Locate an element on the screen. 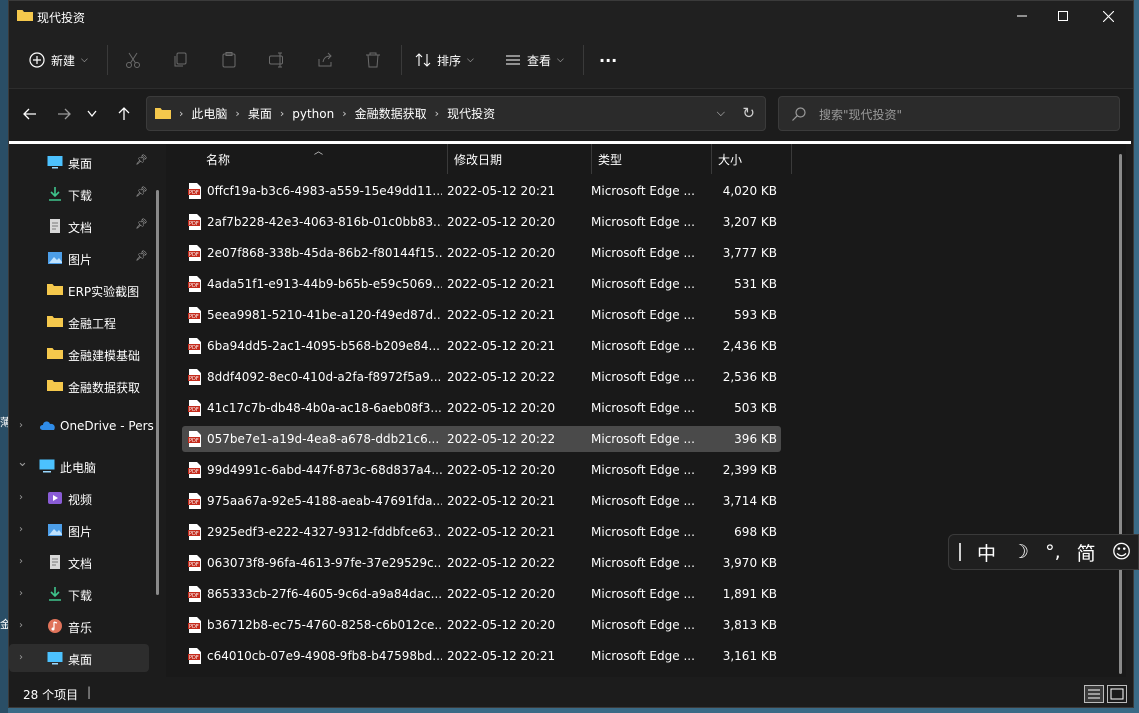 This screenshot has width=1139, height=713. ime-toolbar: 中 ☽ °, 简 ☺ is located at coordinates (1043, 552).